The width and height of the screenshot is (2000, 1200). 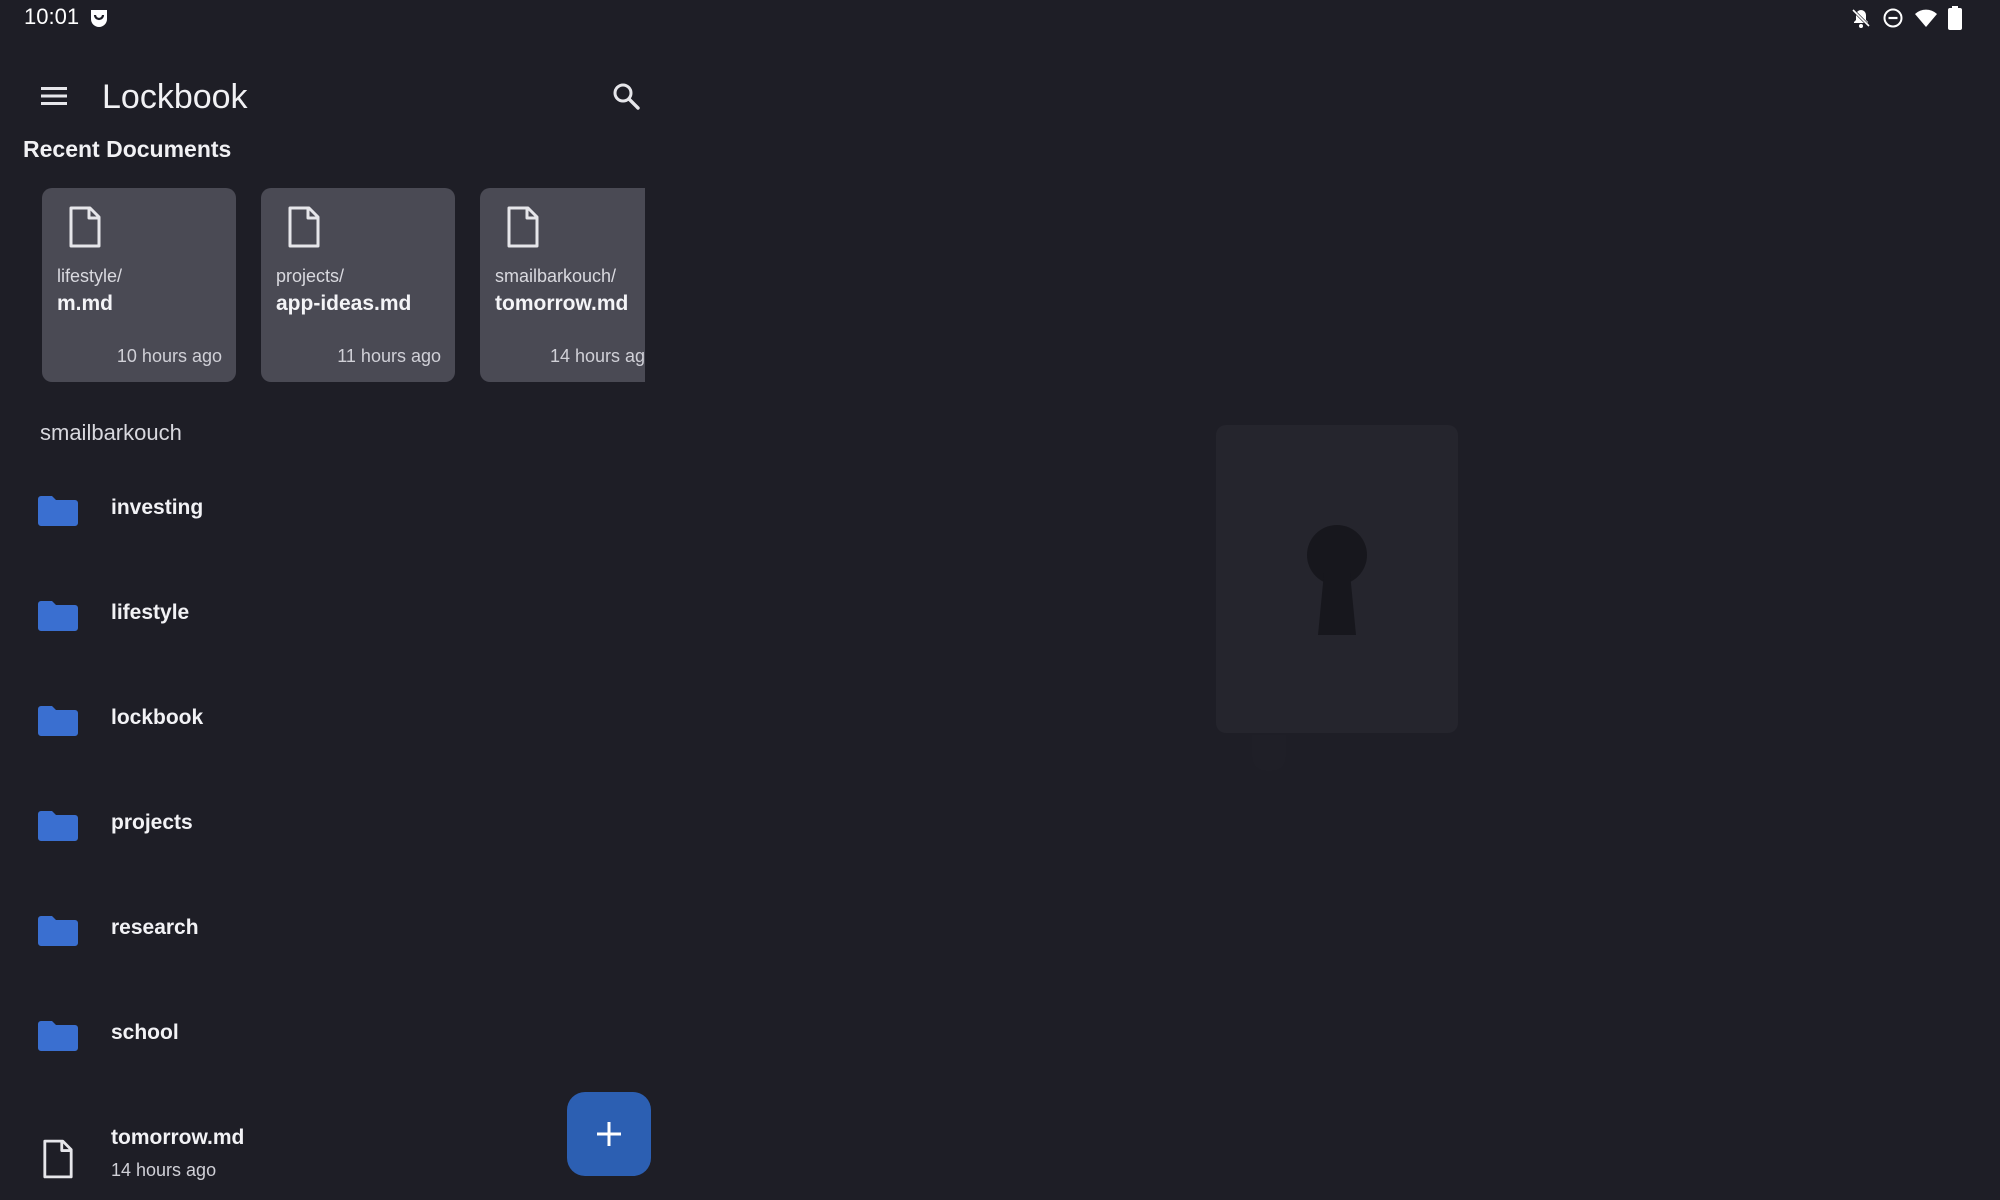 What do you see at coordinates (562, 303) in the screenshot?
I see `recent-file-name: tomorrow.md` at bounding box center [562, 303].